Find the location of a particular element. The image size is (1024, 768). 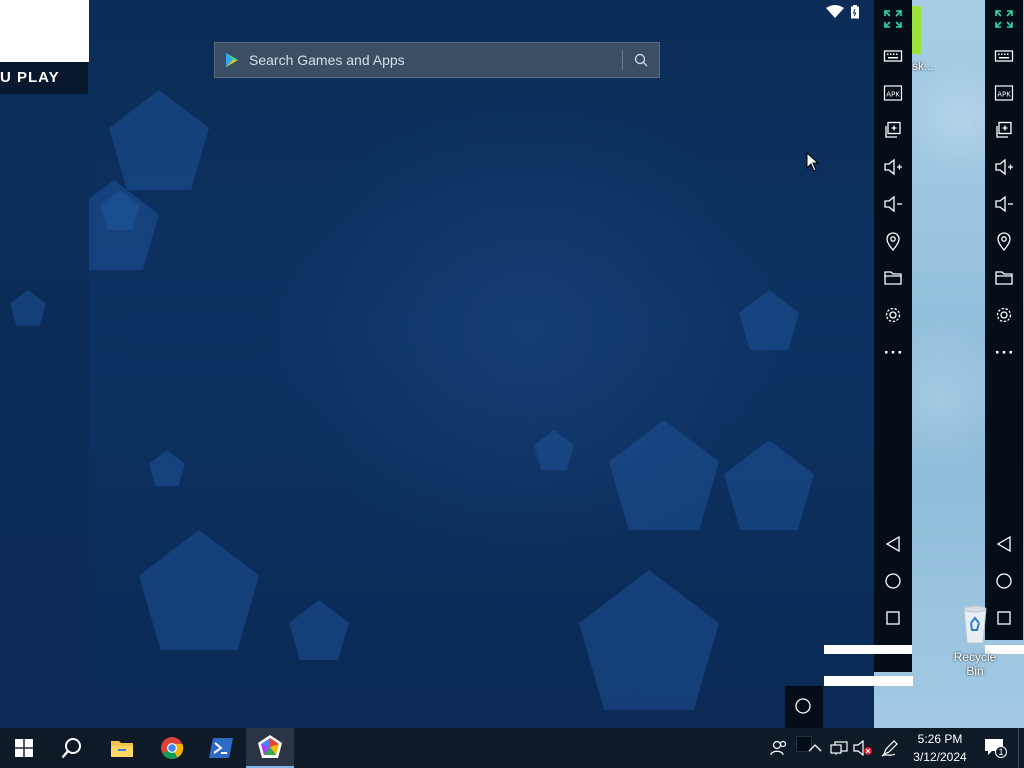

home-button is located at coordinates (893, 581).